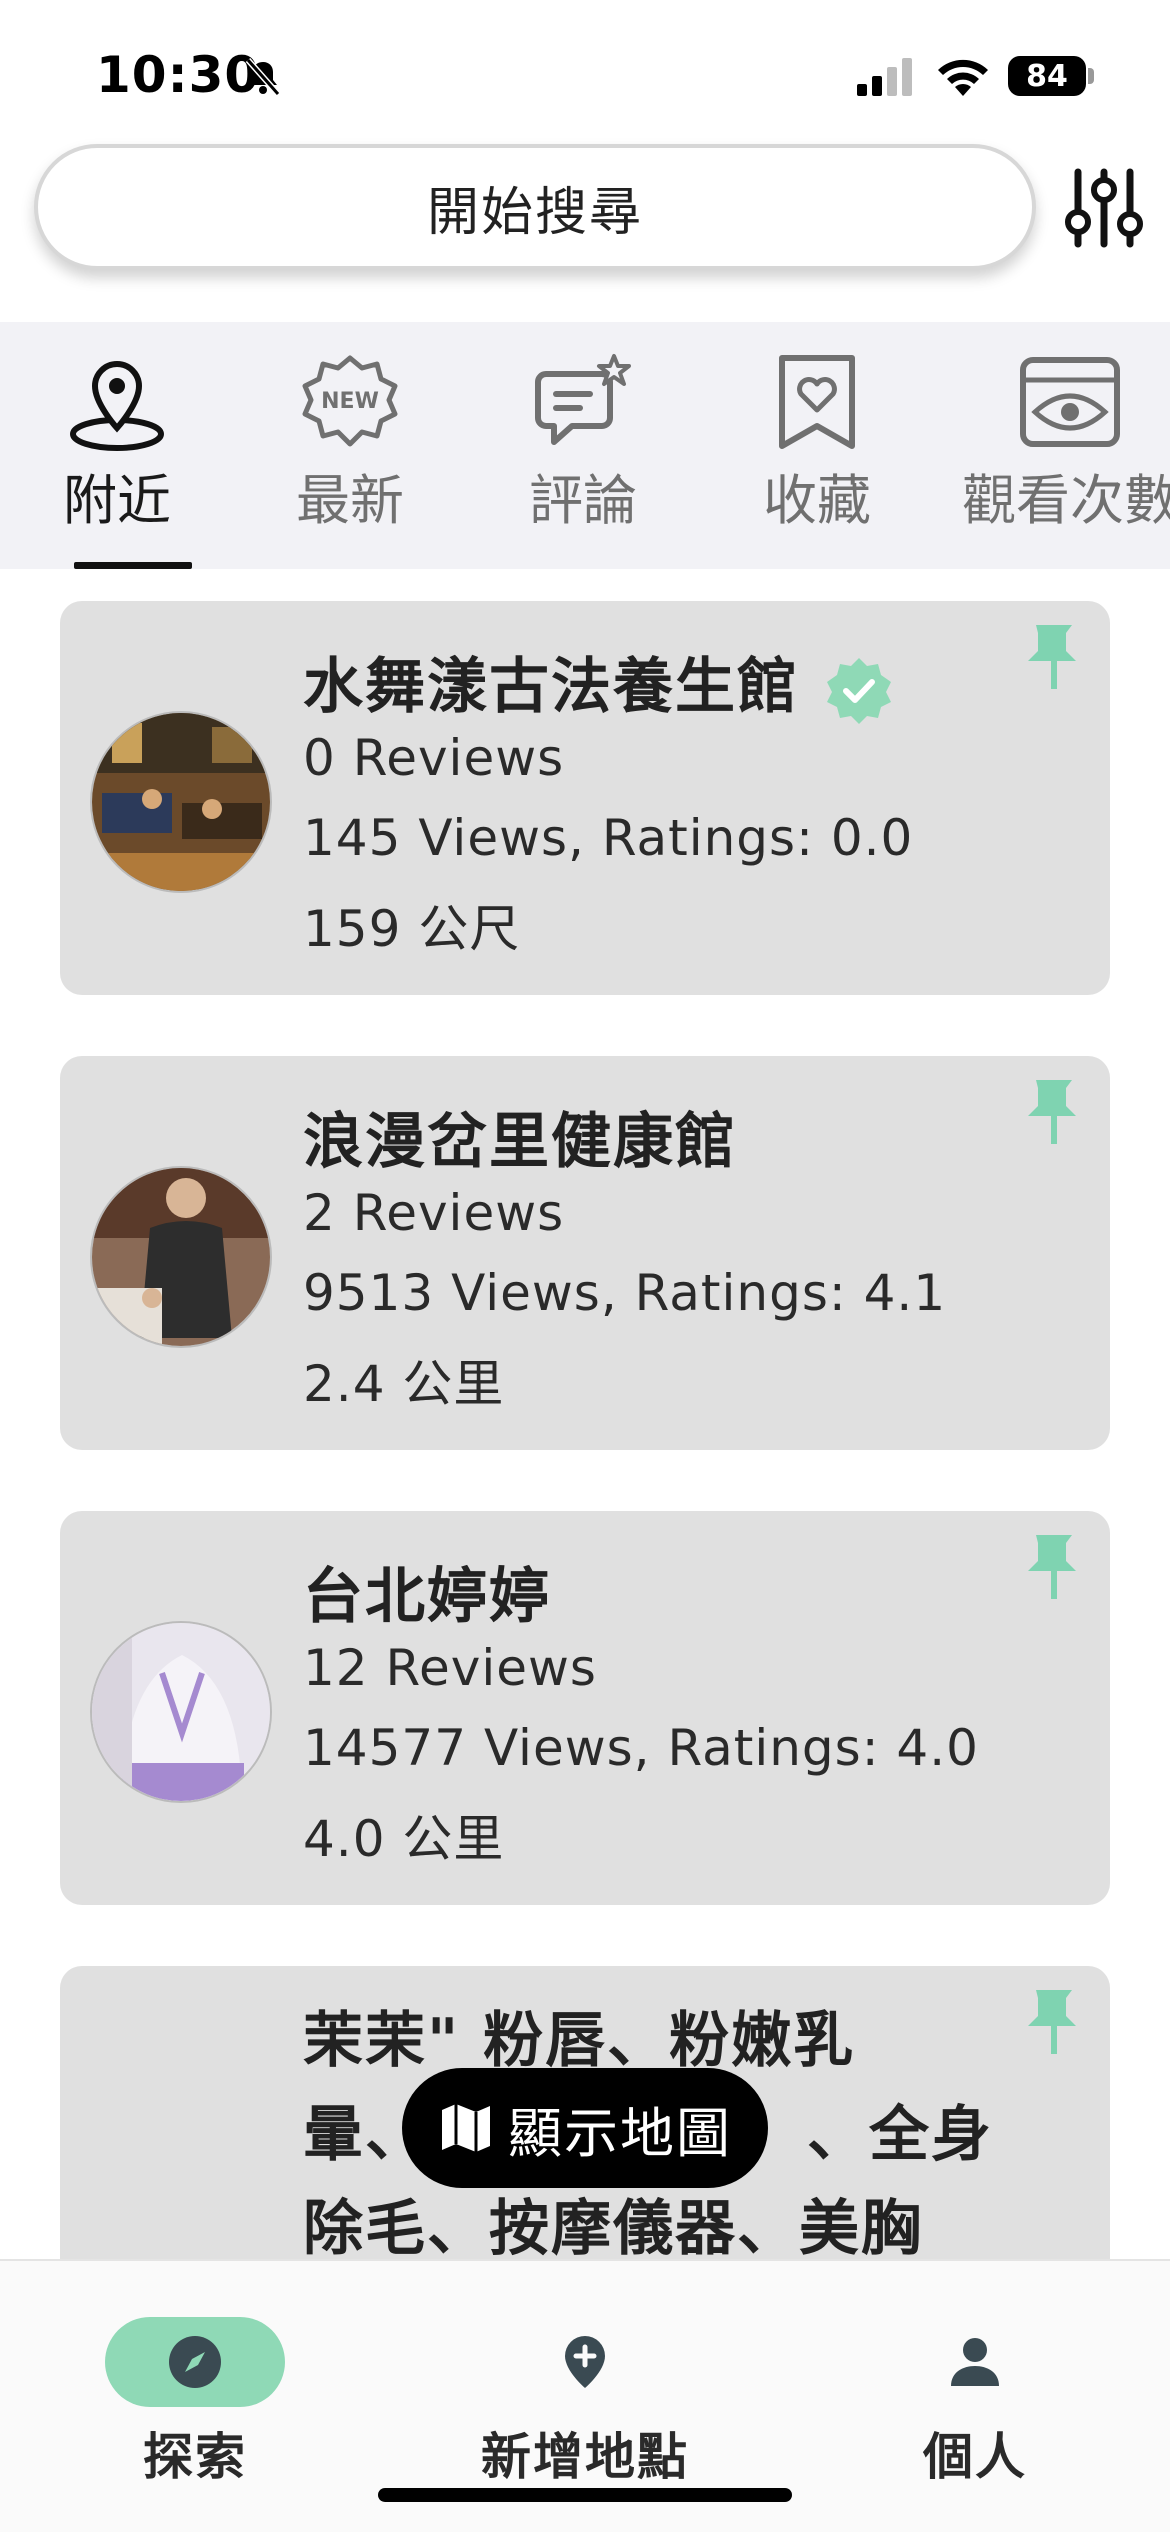 This screenshot has height=2532, width=1170. What do you see at coordinates (963, 77) in the screenshot?
I see `wifi-icon` at bounding box center [963, 77].